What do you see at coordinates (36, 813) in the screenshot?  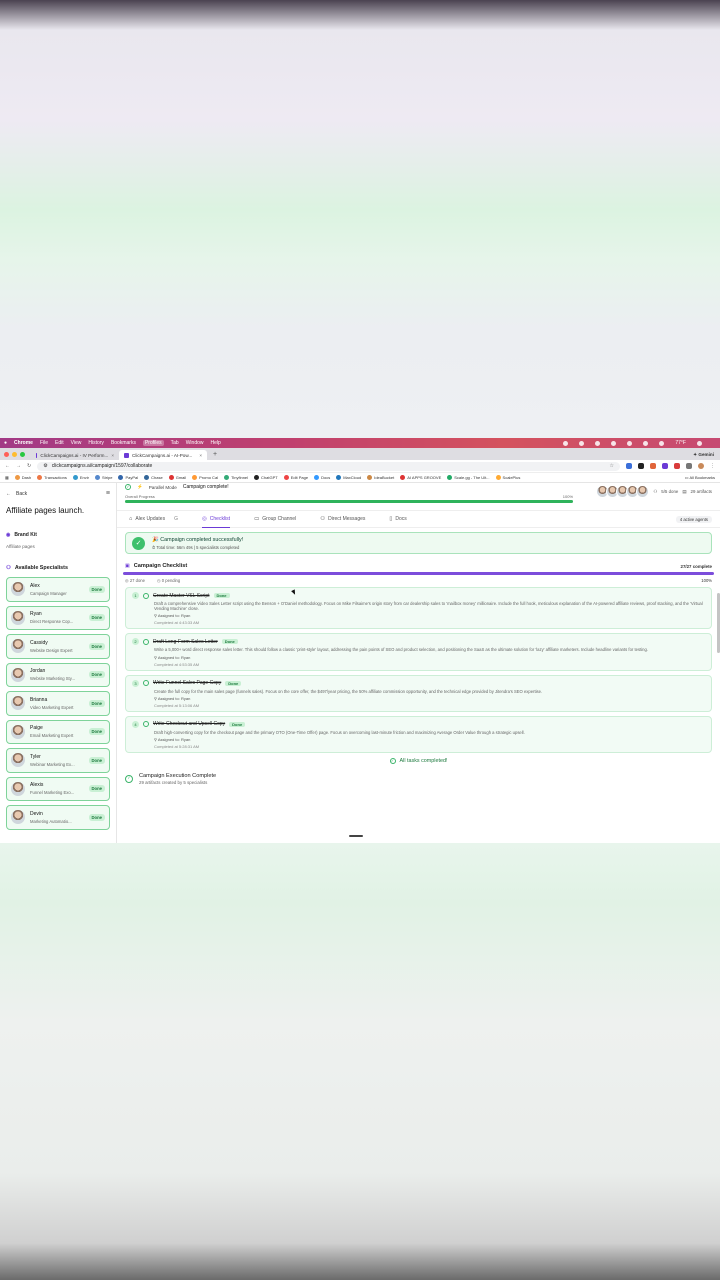 I see `specialist-name: Devin` at bounding box center [36, 813].